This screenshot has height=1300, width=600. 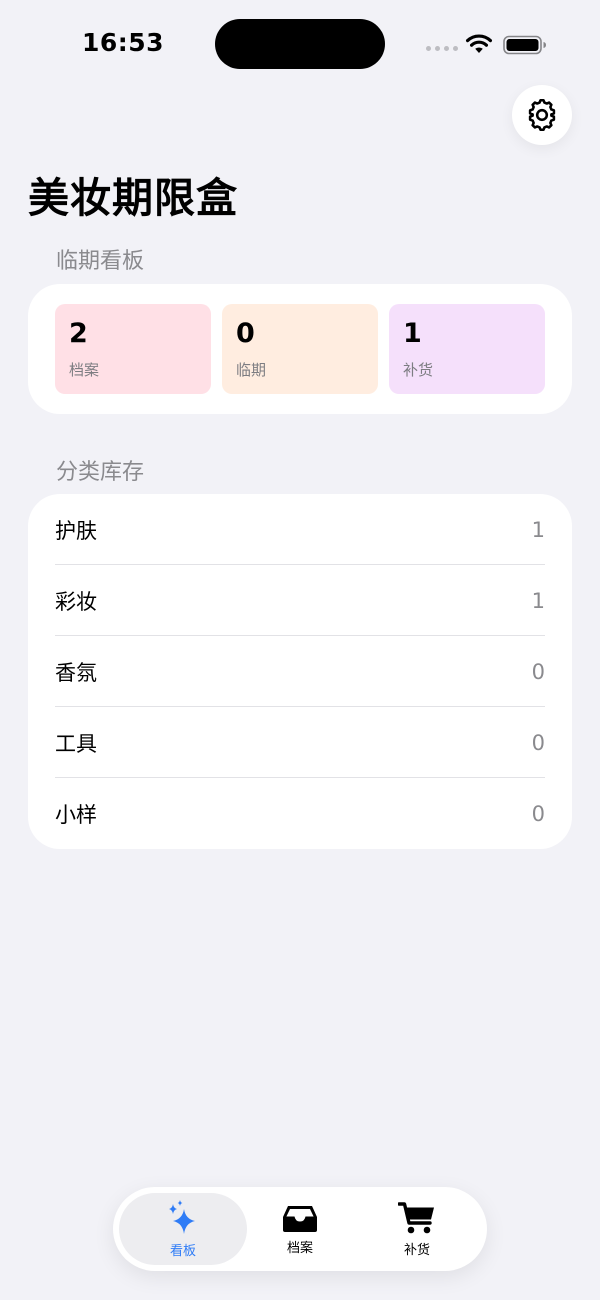 I want to click on dashboard-section-header: 临期看板, so click(x=100, y=261).